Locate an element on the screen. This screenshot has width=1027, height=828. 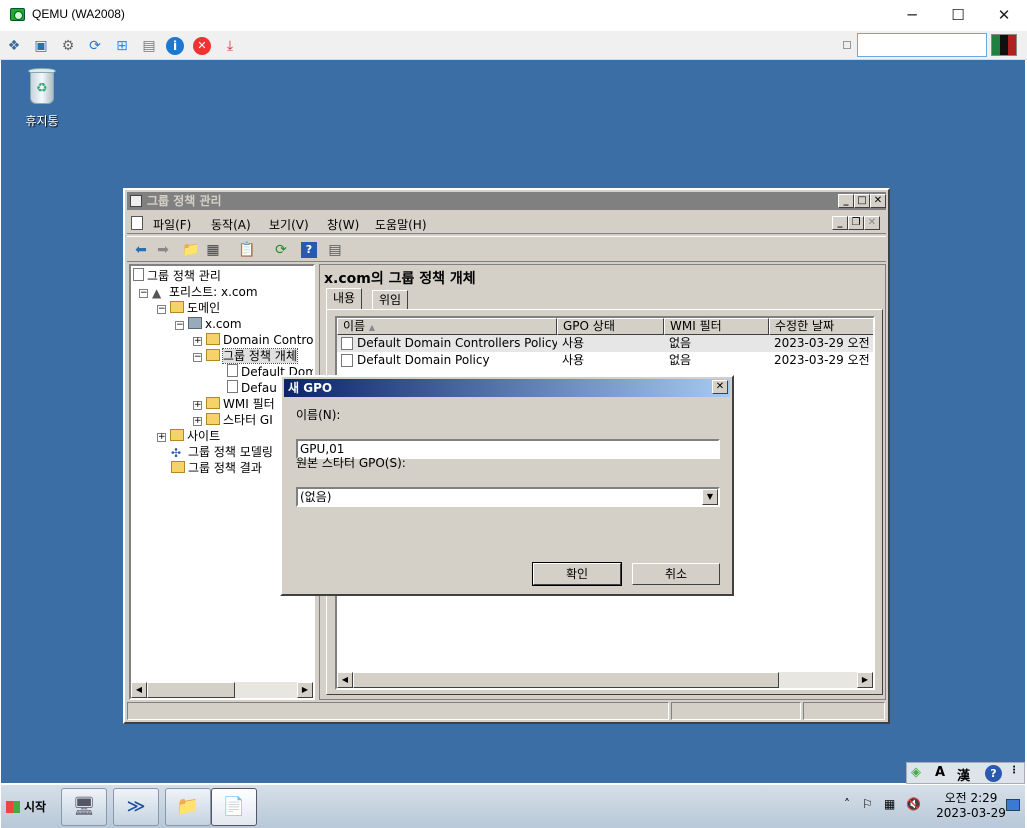
column-header-name: 이름 ▲ is located at coordinates (447, 326).